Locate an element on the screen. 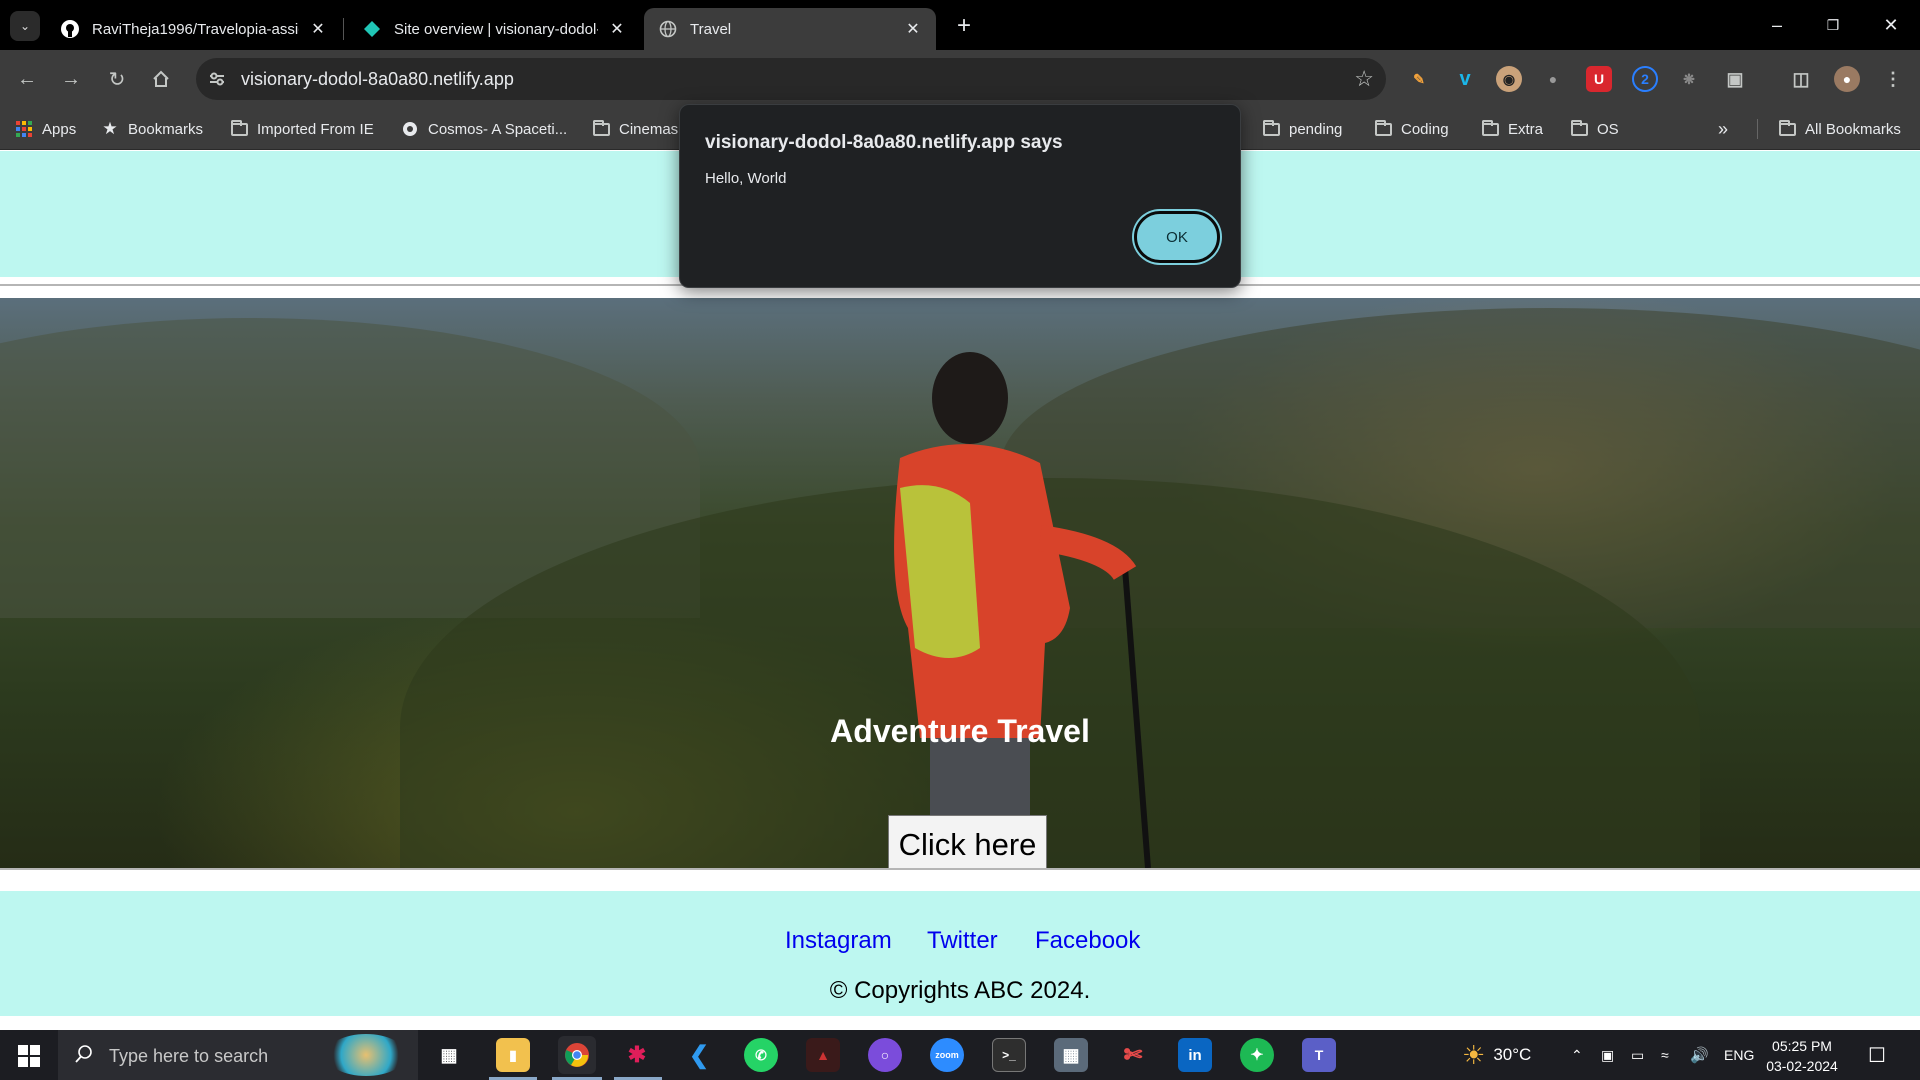 This screenshot has width=1920, height=1080. more-bookmarks-chevron-icon: » is located at coordinates (1723, 129).